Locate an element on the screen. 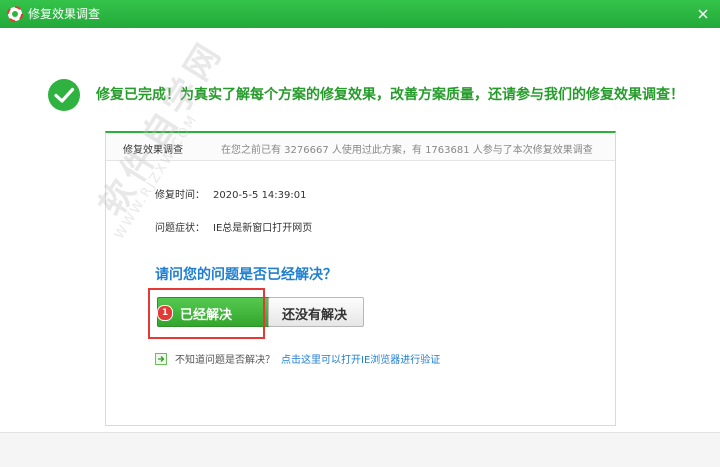  panel-title: 修复效果调查 is located at coordinates (153, 150).